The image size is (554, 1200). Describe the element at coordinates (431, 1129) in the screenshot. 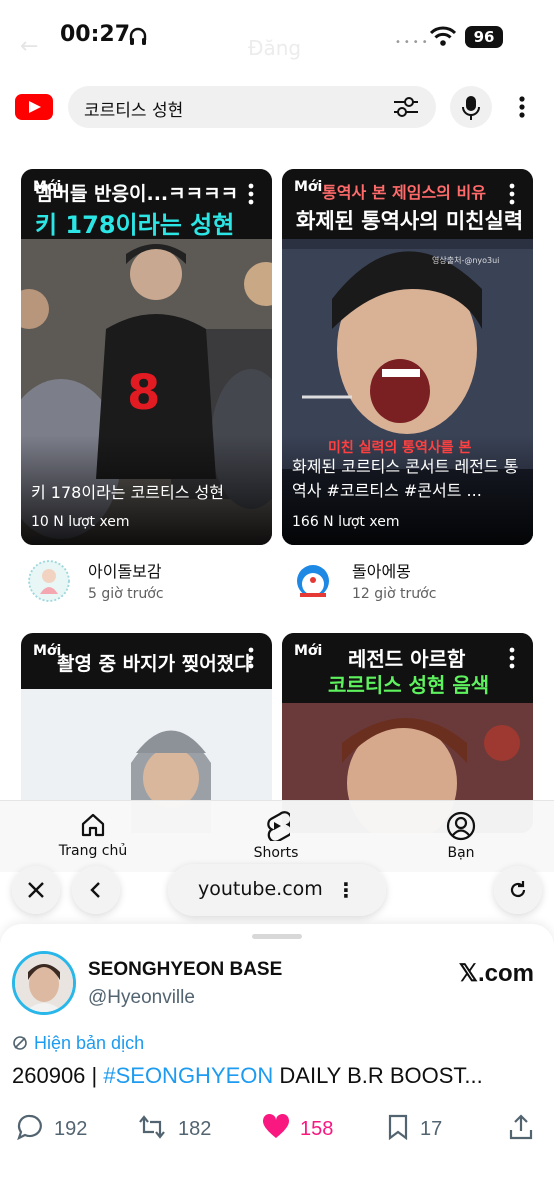

I see `bookmark-count: 17` at that location.